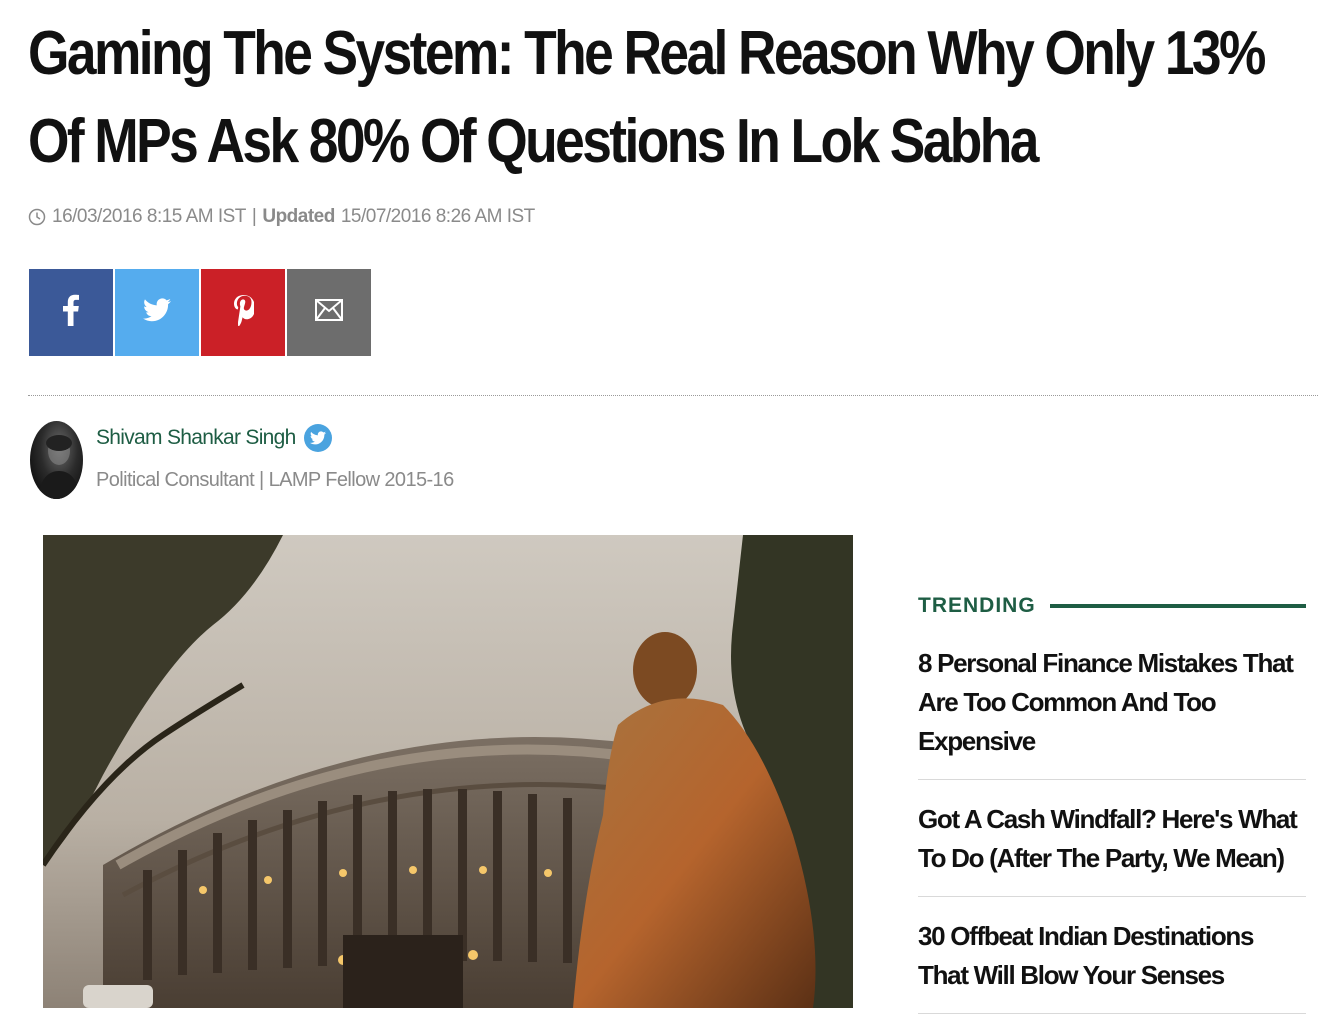  I want to click on share-bar, so click(200, 312).